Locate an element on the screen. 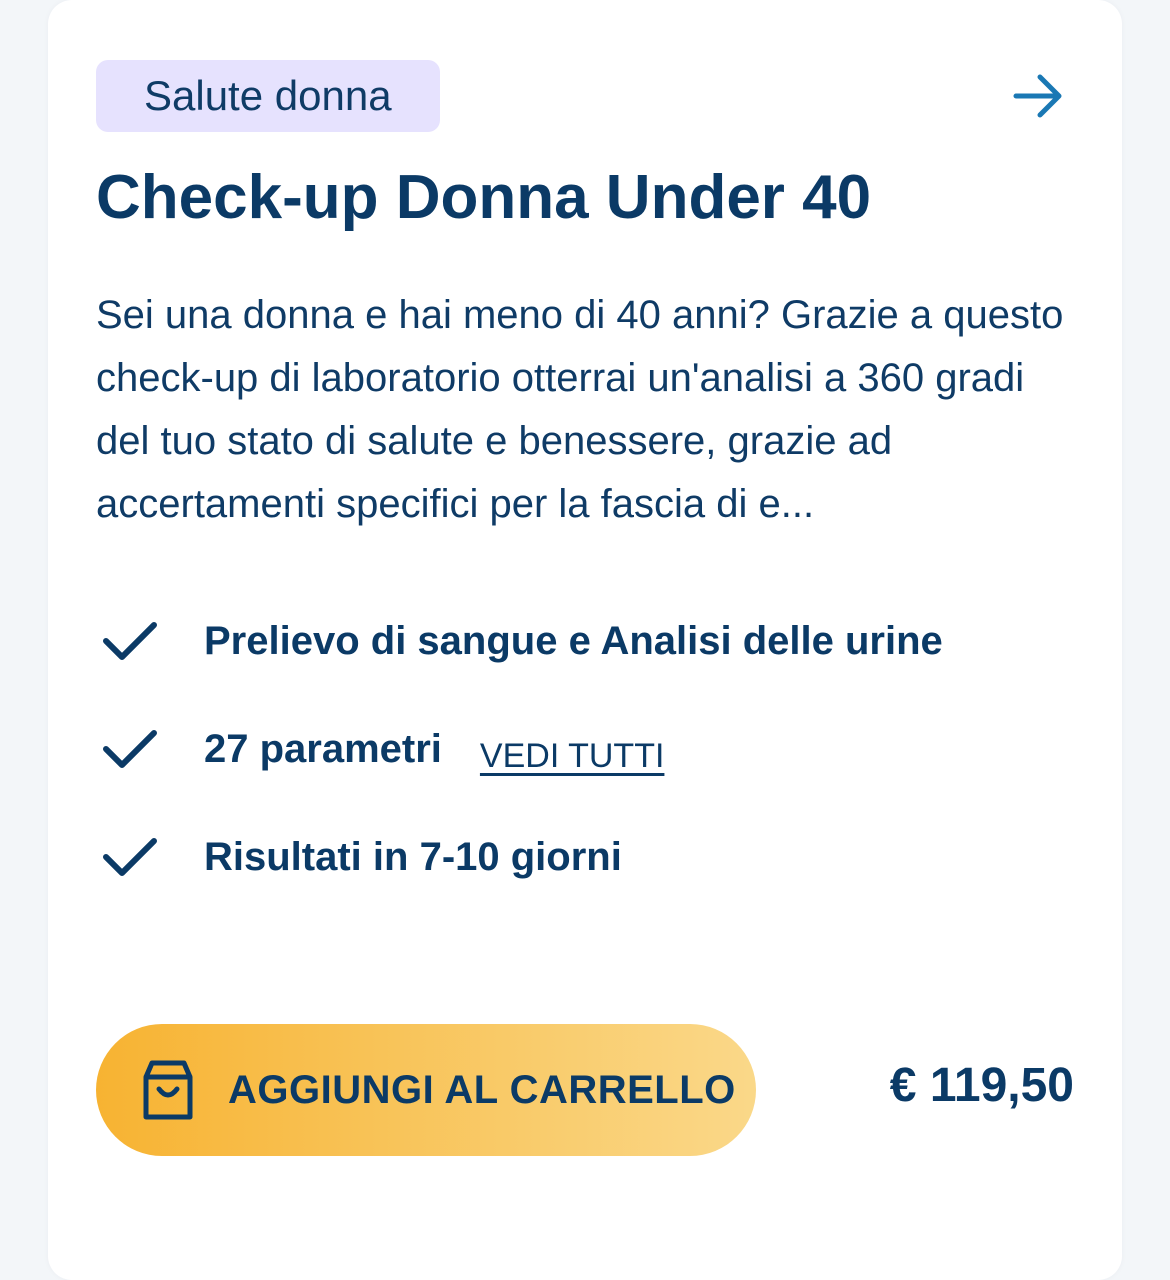 The image size is (1170, 1280). add-to-cart-button: AGGIUNGI AL CARRELLO is located at coordinates (426, 1090).